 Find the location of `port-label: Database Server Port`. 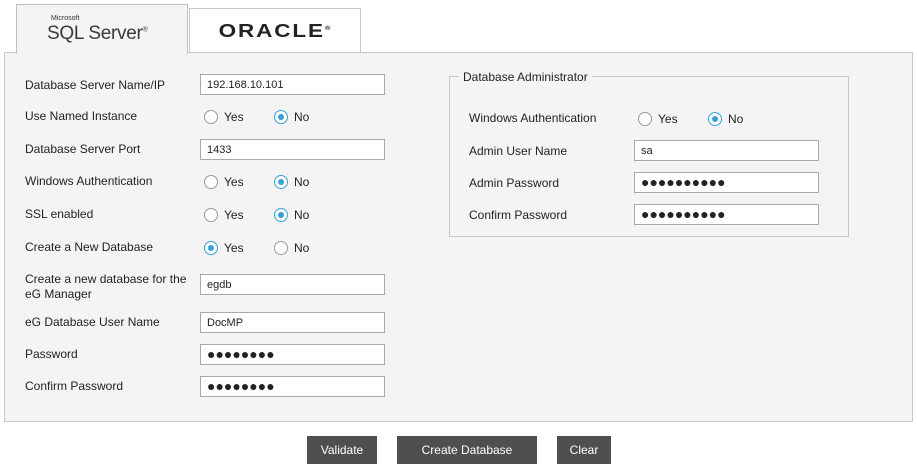

port-label: Database Server Port is located at coordinates (83, 149).